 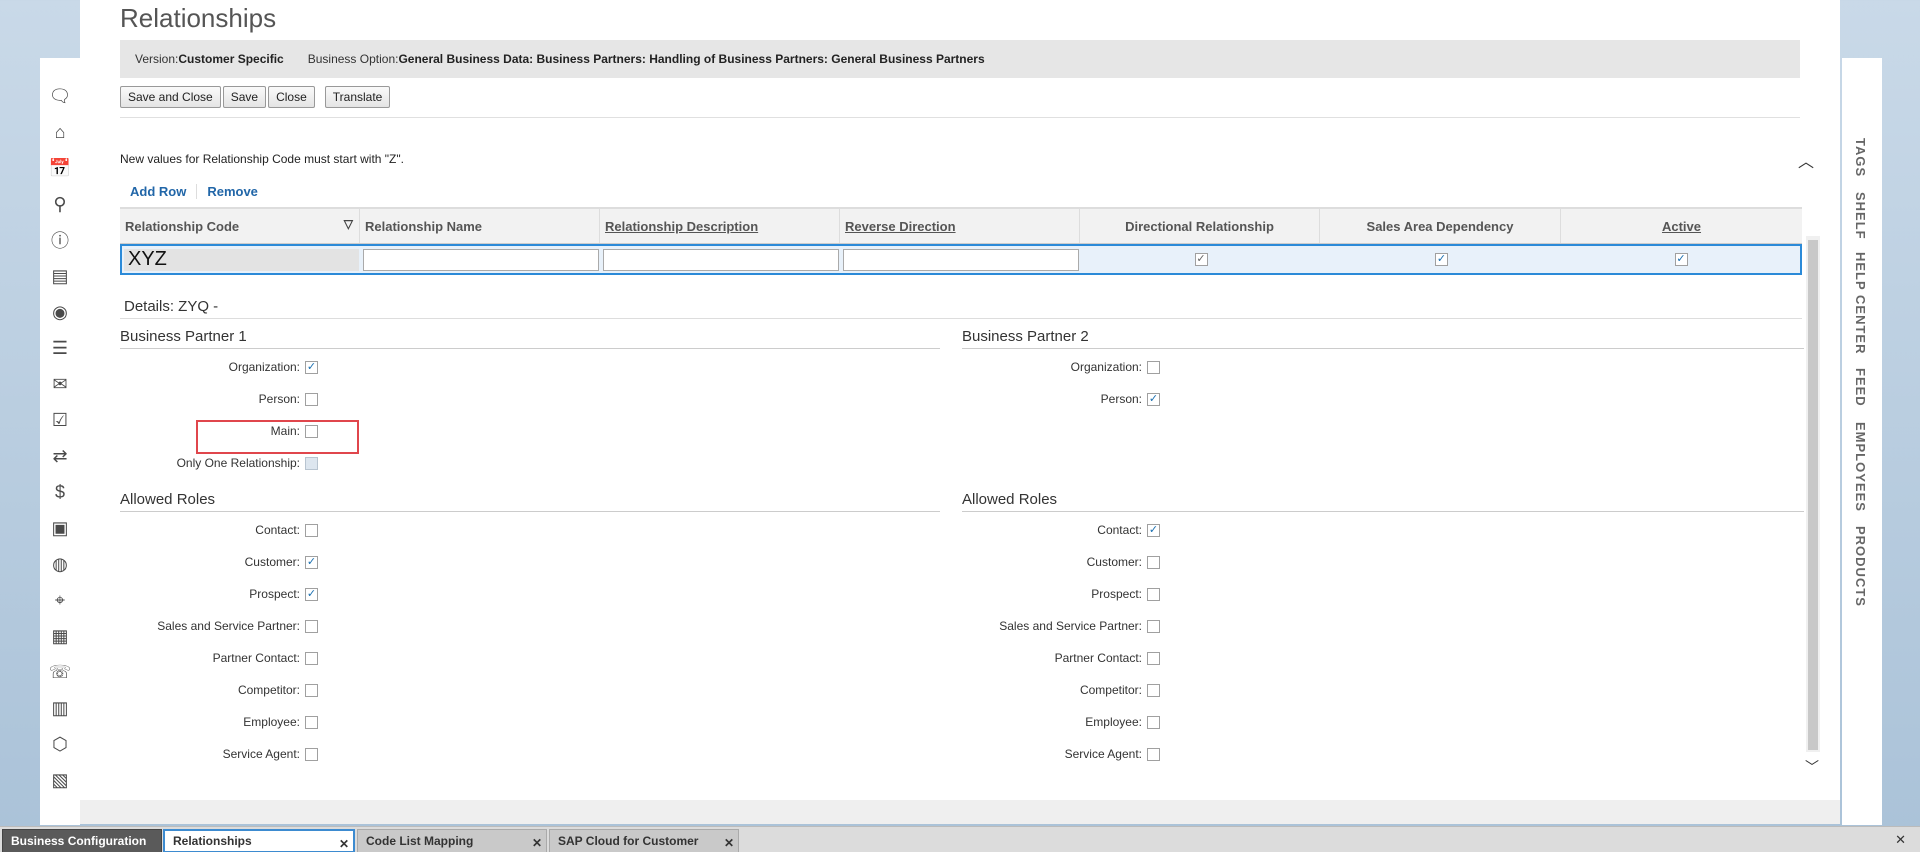 What do you see at coordinates (60, 204) in the screenshot?
I see `search-icon: ⚲` at bounding box center [60, 204].